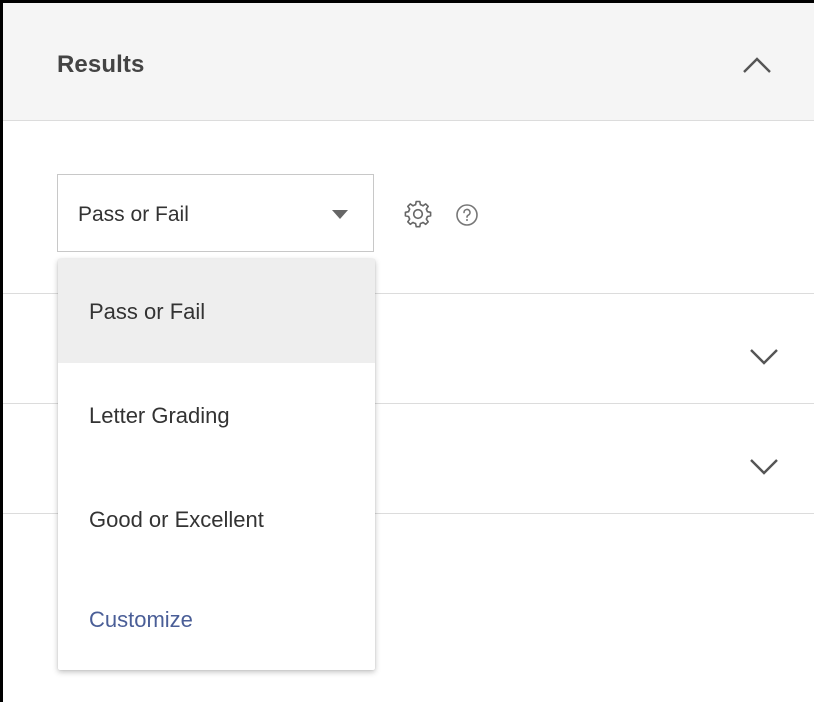  I want to click on dropdown-option-label: Letter Grading, so click(159, 415).